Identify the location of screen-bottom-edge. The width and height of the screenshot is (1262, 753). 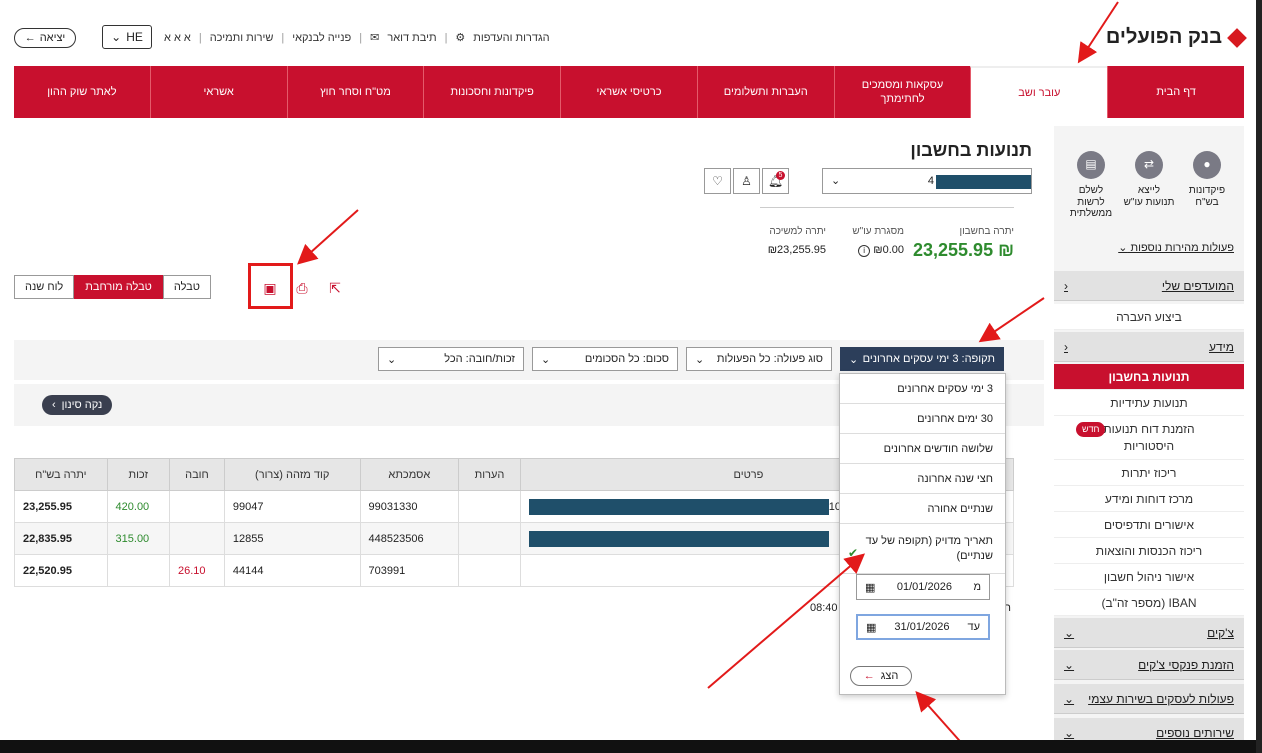
(631, 746).